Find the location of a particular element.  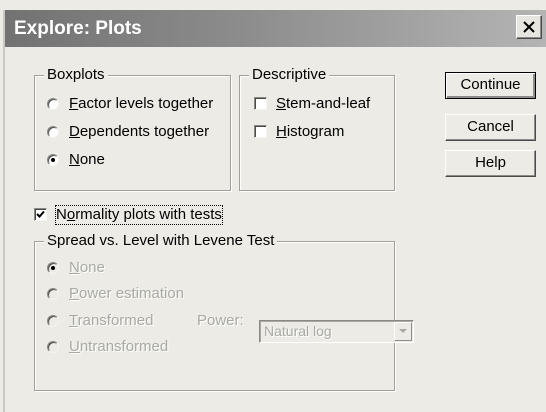

power-dropdown-value: Natural log is located at coordinates (298, 331).